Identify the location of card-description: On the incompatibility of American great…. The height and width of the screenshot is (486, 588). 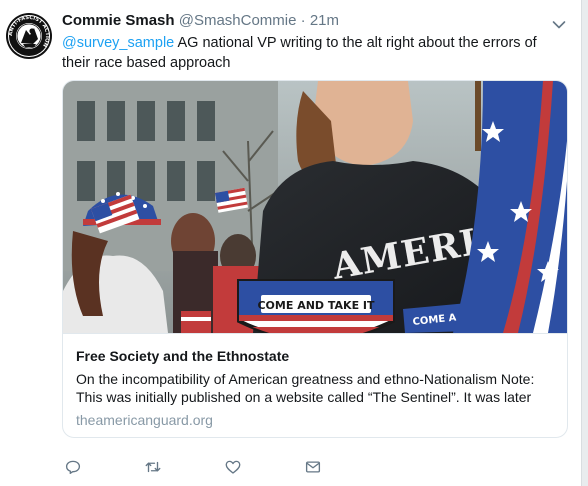
(305, 388).